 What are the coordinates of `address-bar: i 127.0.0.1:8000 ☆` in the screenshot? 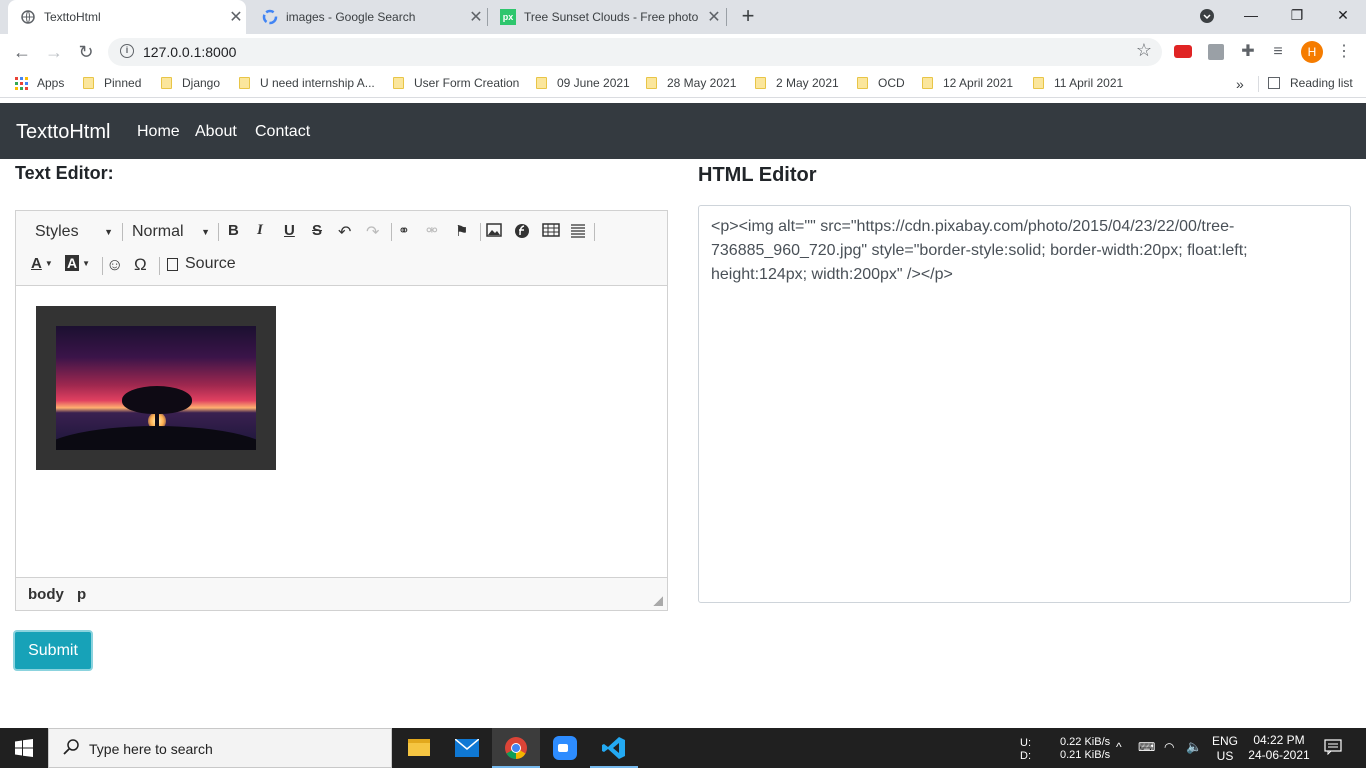 It's located at (635, 52).